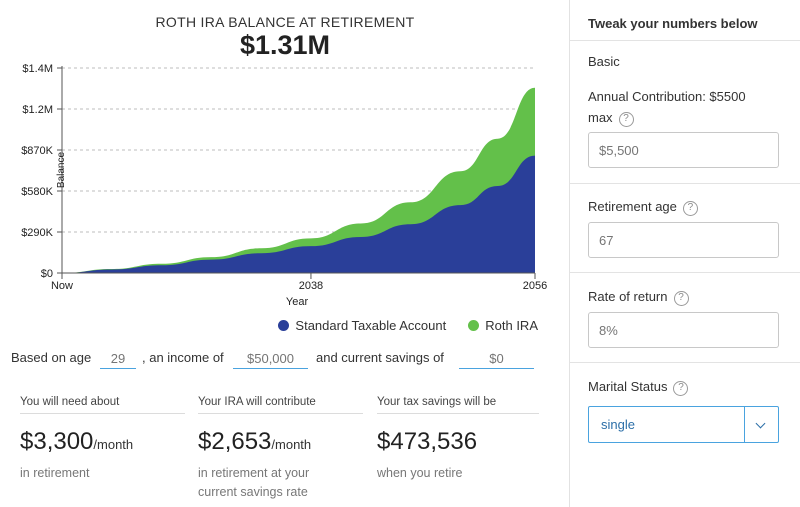  What do you see at coordinates (683, 424) in the screenshot?
I see `marital-status-select: single` at bounding box center [683, 424].